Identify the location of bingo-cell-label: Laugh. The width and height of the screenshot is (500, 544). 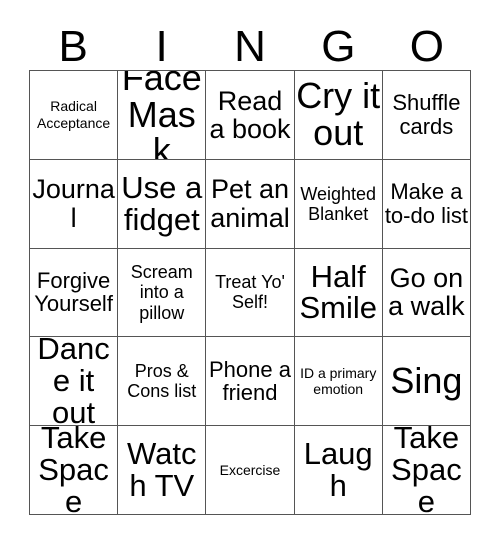
(338, 470).